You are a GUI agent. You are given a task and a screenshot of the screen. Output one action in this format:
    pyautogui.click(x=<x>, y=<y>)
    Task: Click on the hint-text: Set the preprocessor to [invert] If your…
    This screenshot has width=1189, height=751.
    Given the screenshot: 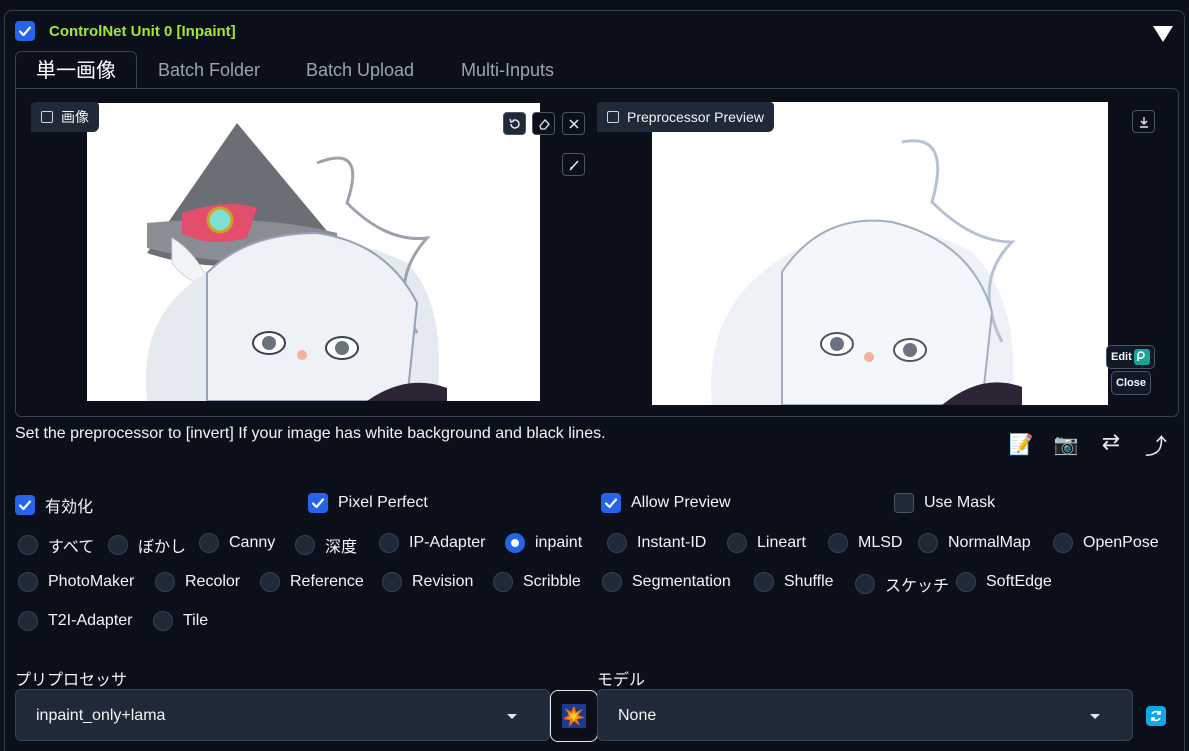 What is the action you would take?
    pyautogui.click(x=310, y=433)
    